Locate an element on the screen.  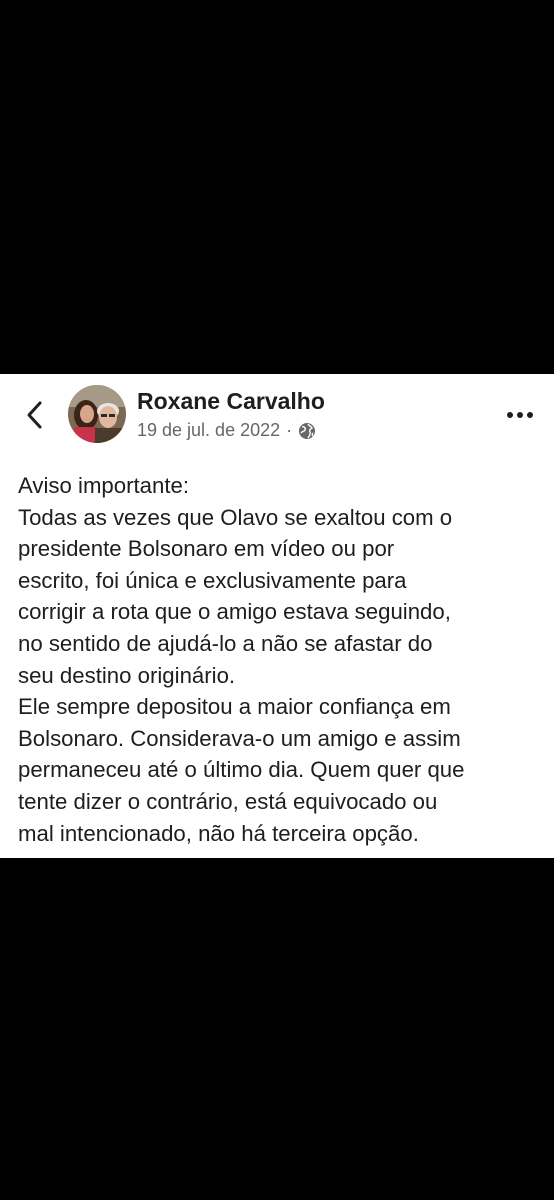
author-name: Roxane Carvalho is located at coordinates (231, 401).